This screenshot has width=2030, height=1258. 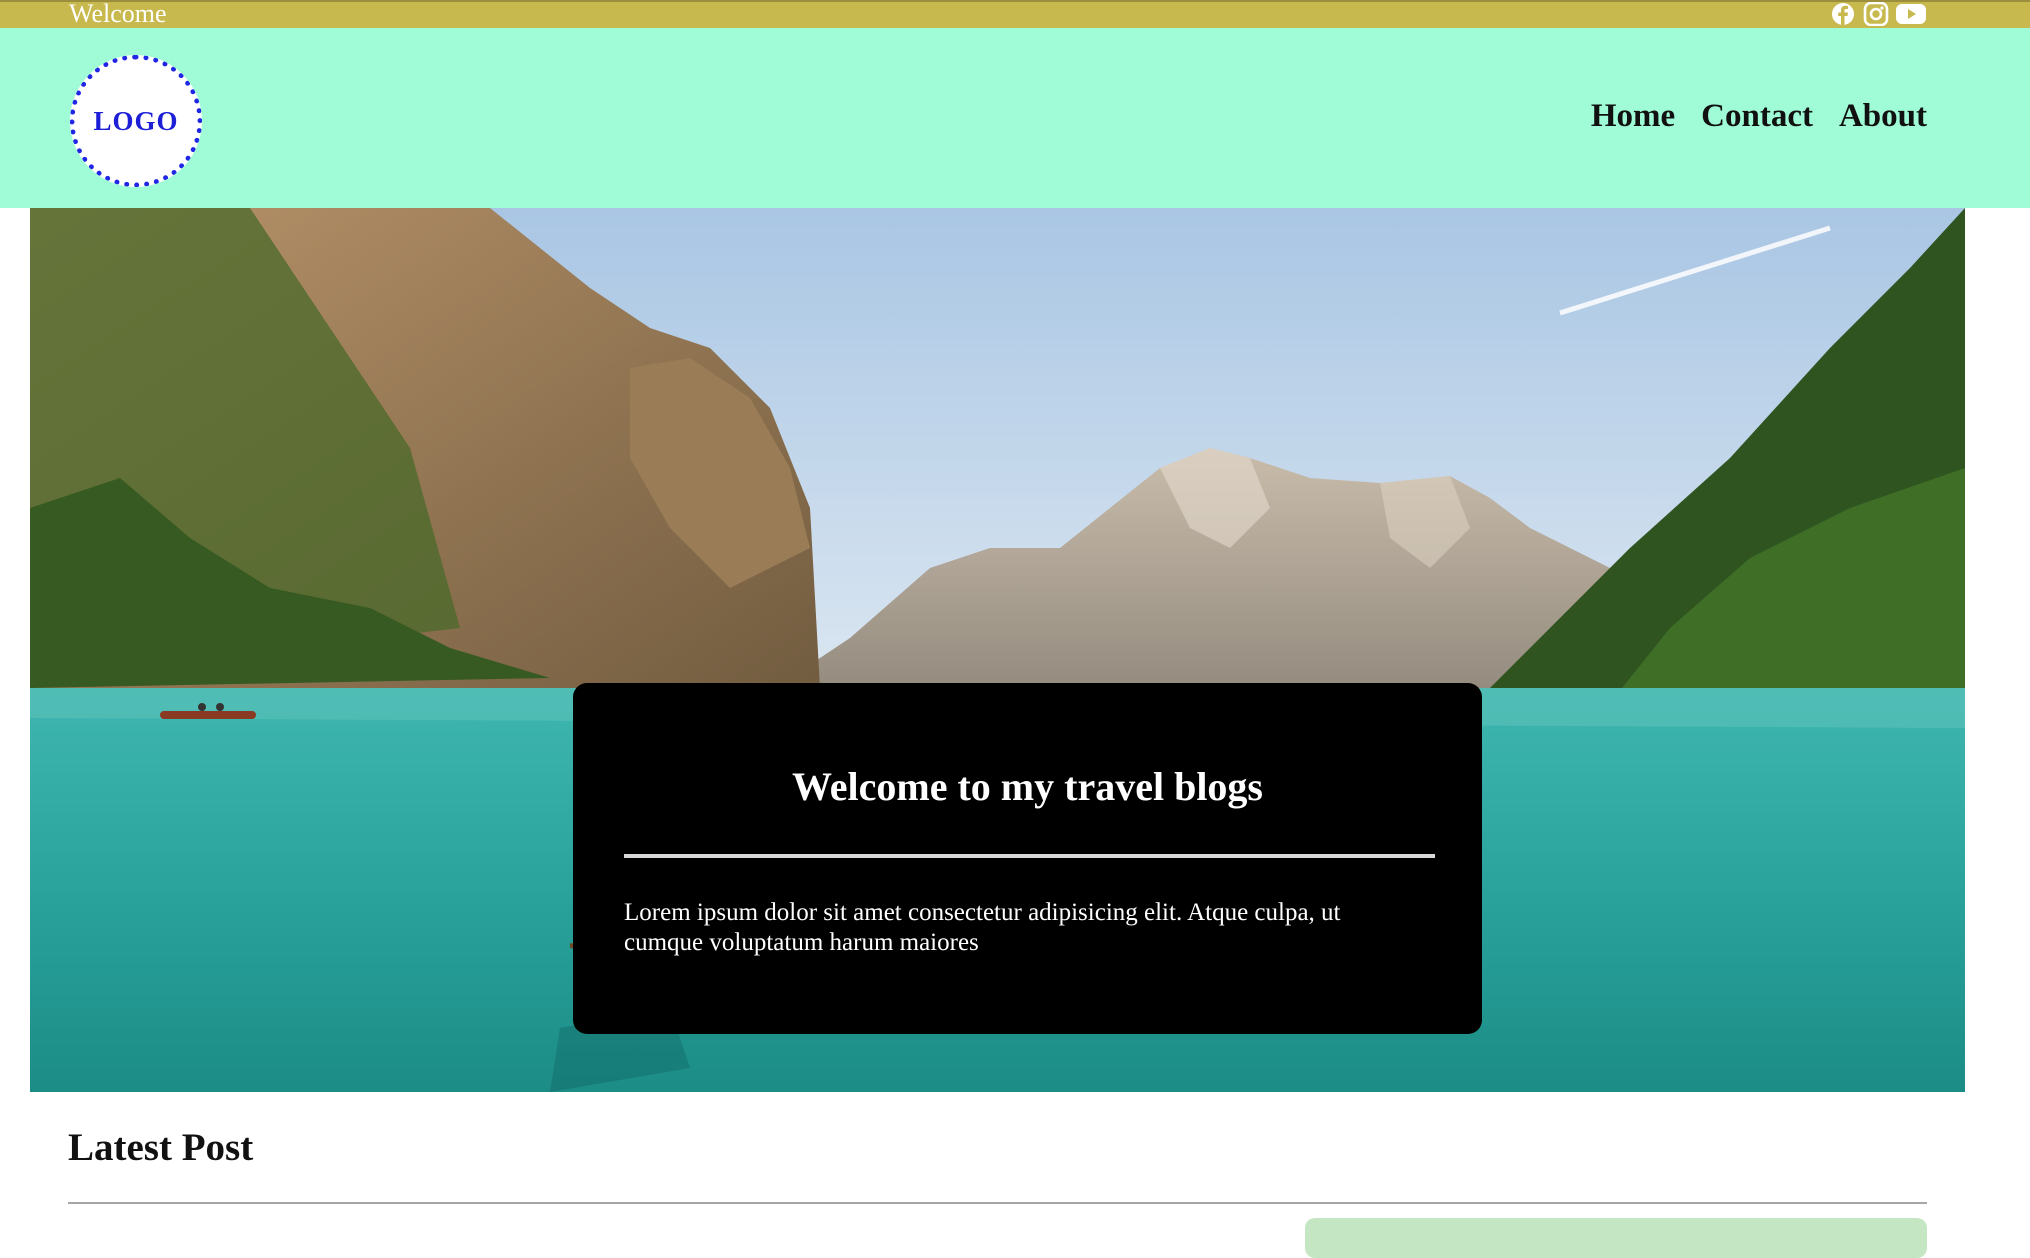 What do you see at coordinates (118, 14) in the screenshot?
I see `welcome-text: Welcome` at bounding box center [118, 14].